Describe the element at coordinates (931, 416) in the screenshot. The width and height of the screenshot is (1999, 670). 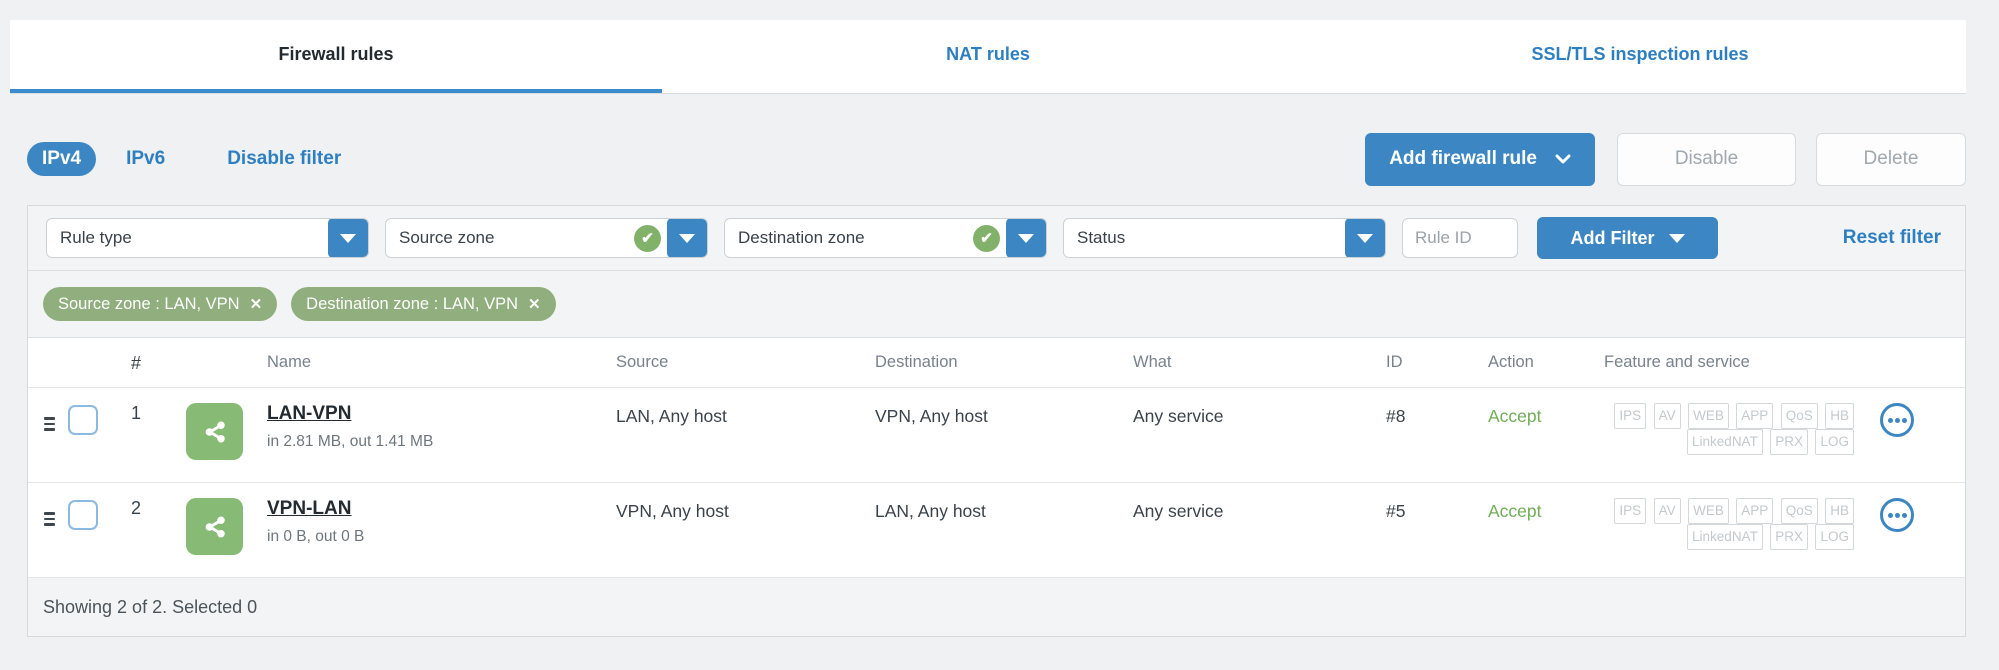
I see `rule-destination: VPN, Any host` at that location.